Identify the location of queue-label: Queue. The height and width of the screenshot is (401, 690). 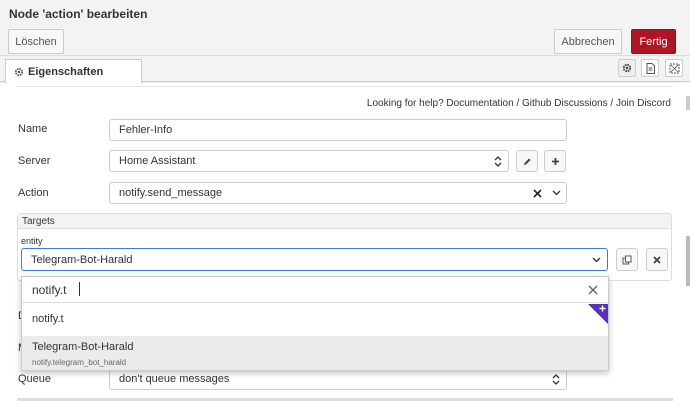
(35, 379).